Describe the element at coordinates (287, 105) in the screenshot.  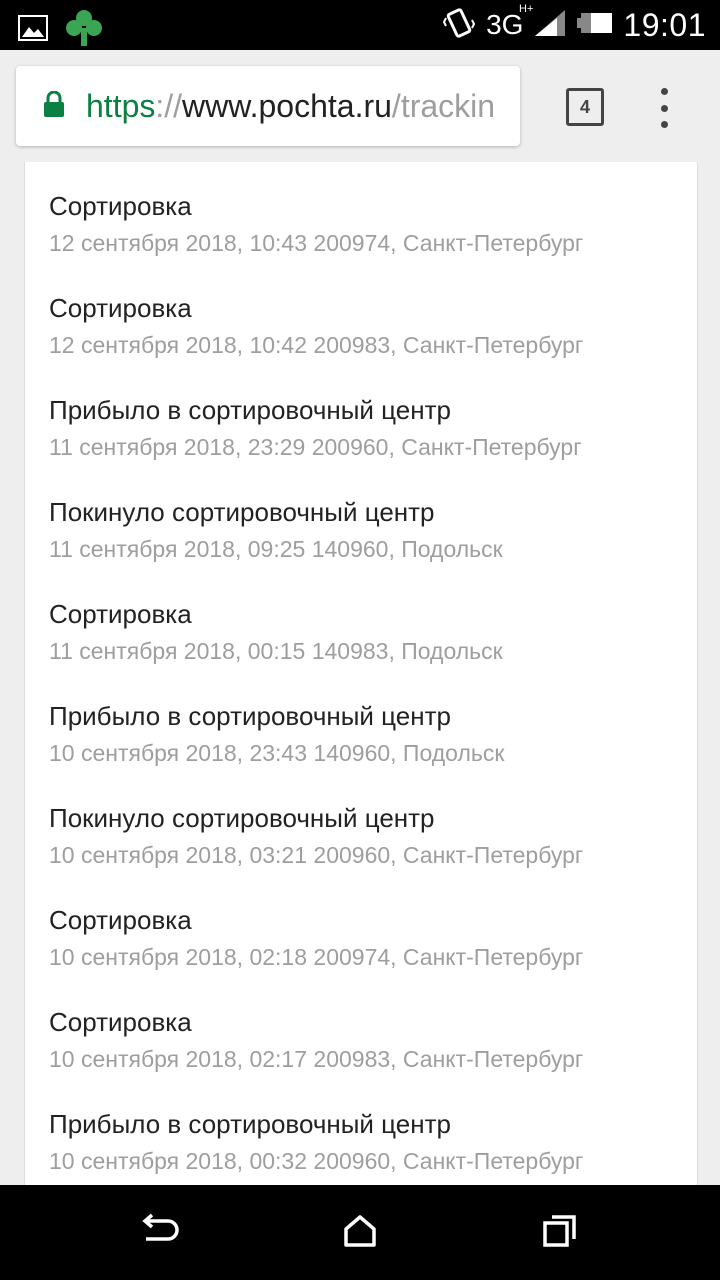
I see `url-host: www.pochta.ru` at that location.